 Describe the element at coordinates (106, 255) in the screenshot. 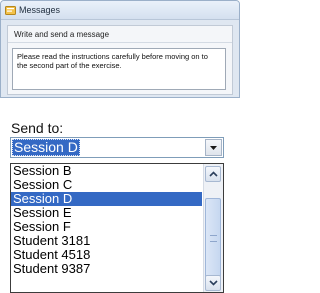

I see `list-item: Student 4518` at that location.